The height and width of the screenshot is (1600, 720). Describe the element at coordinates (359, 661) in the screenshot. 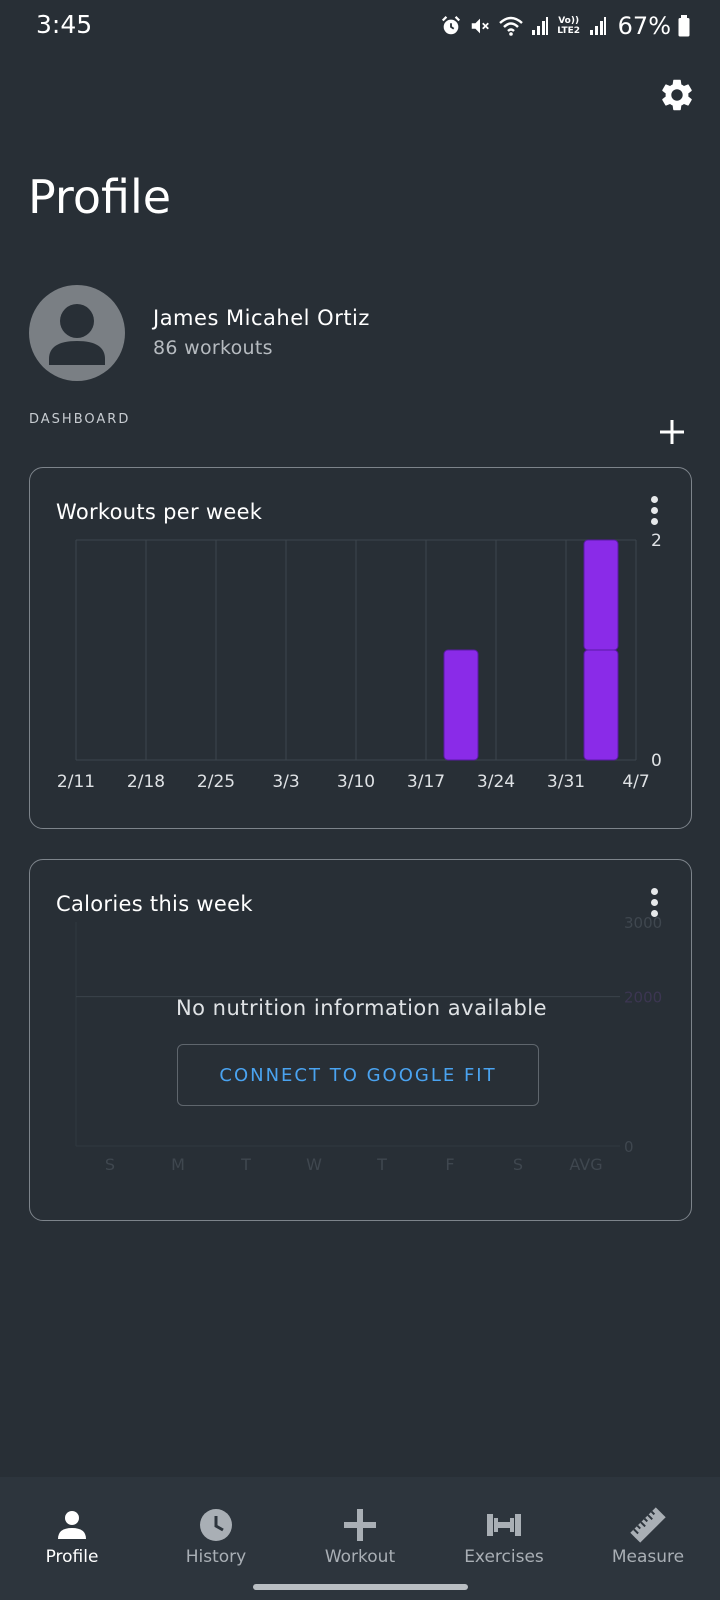

I see `workouts-chart: 2/11 2/18 2/25 3/3 3/10 3/17 3/24 3/31 4/7 2 0` at that location.